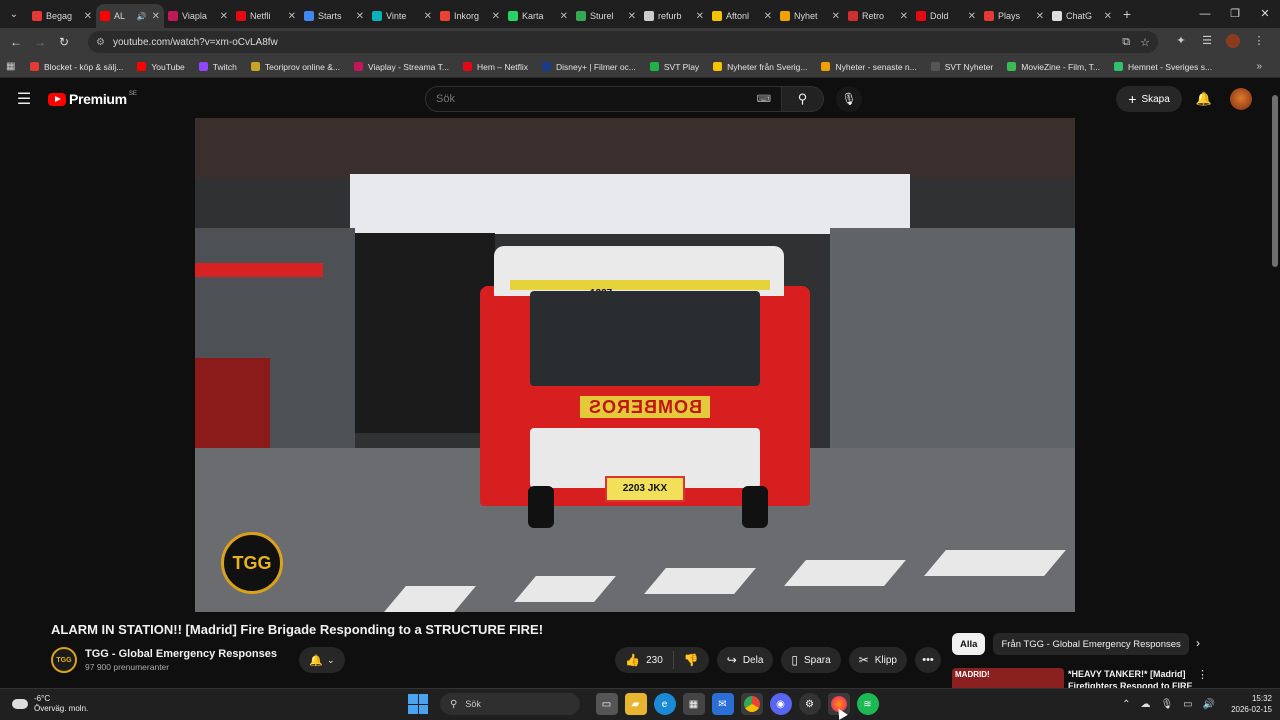  Describe the element at coordinates (811, 660) in the screenshot. I see `save-button: ▯ Spara` at that location.